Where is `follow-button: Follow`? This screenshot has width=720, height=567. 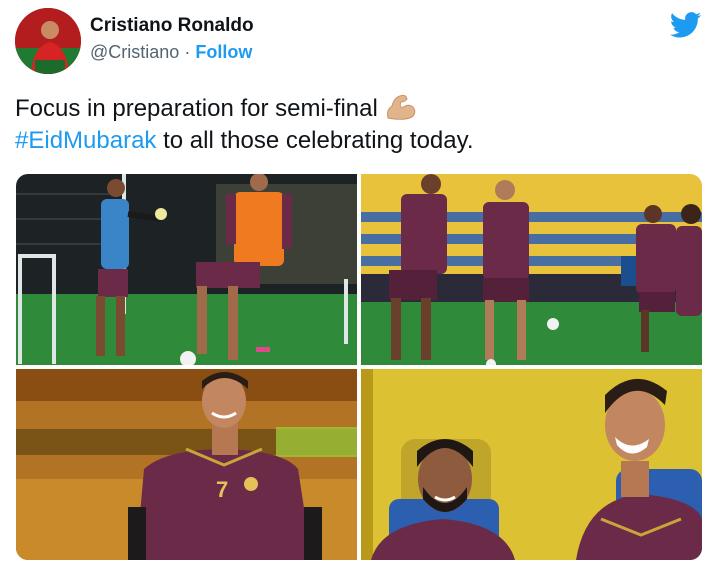
follow-button: Follow is located at coordinates (223, 52).